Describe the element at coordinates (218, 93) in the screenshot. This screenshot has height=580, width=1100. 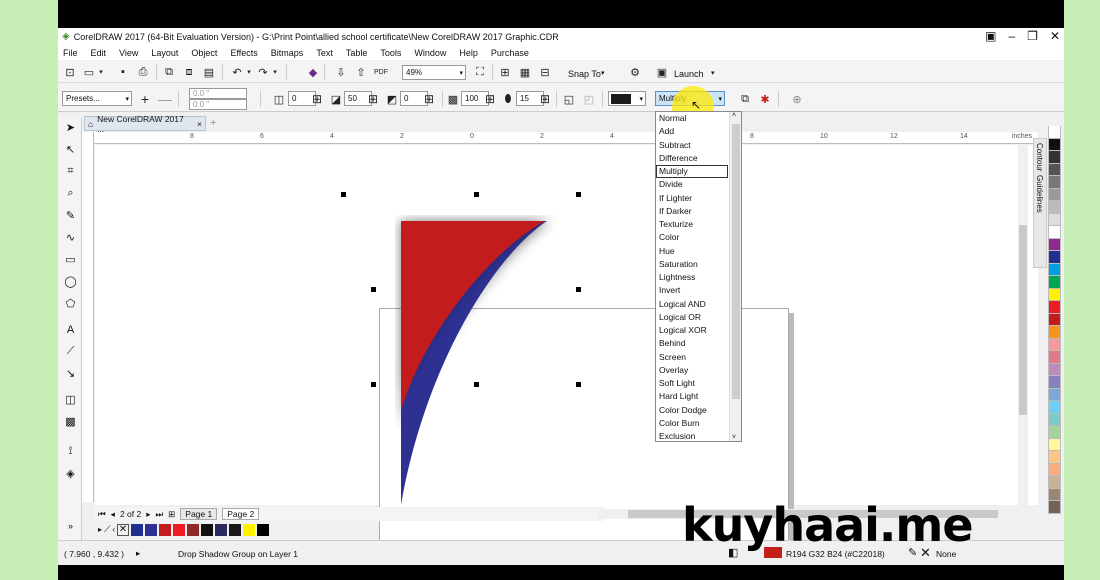
I see `shadow-offset-x-field: 0.0 "` at that location.